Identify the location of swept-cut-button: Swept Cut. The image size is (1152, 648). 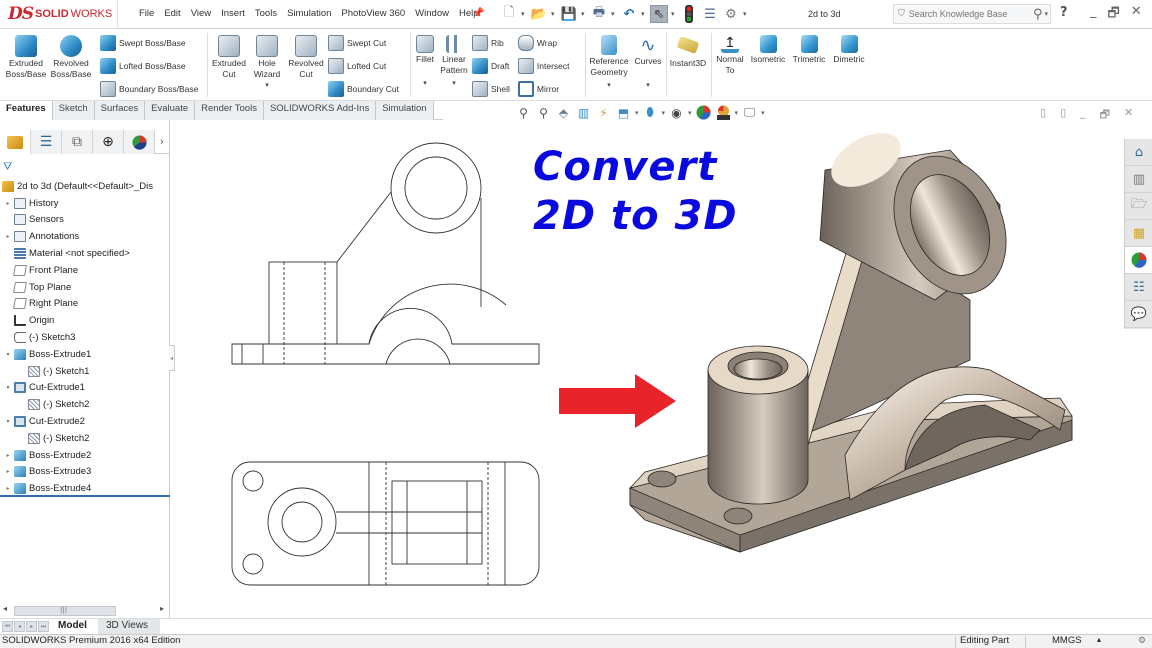
(363, 42).